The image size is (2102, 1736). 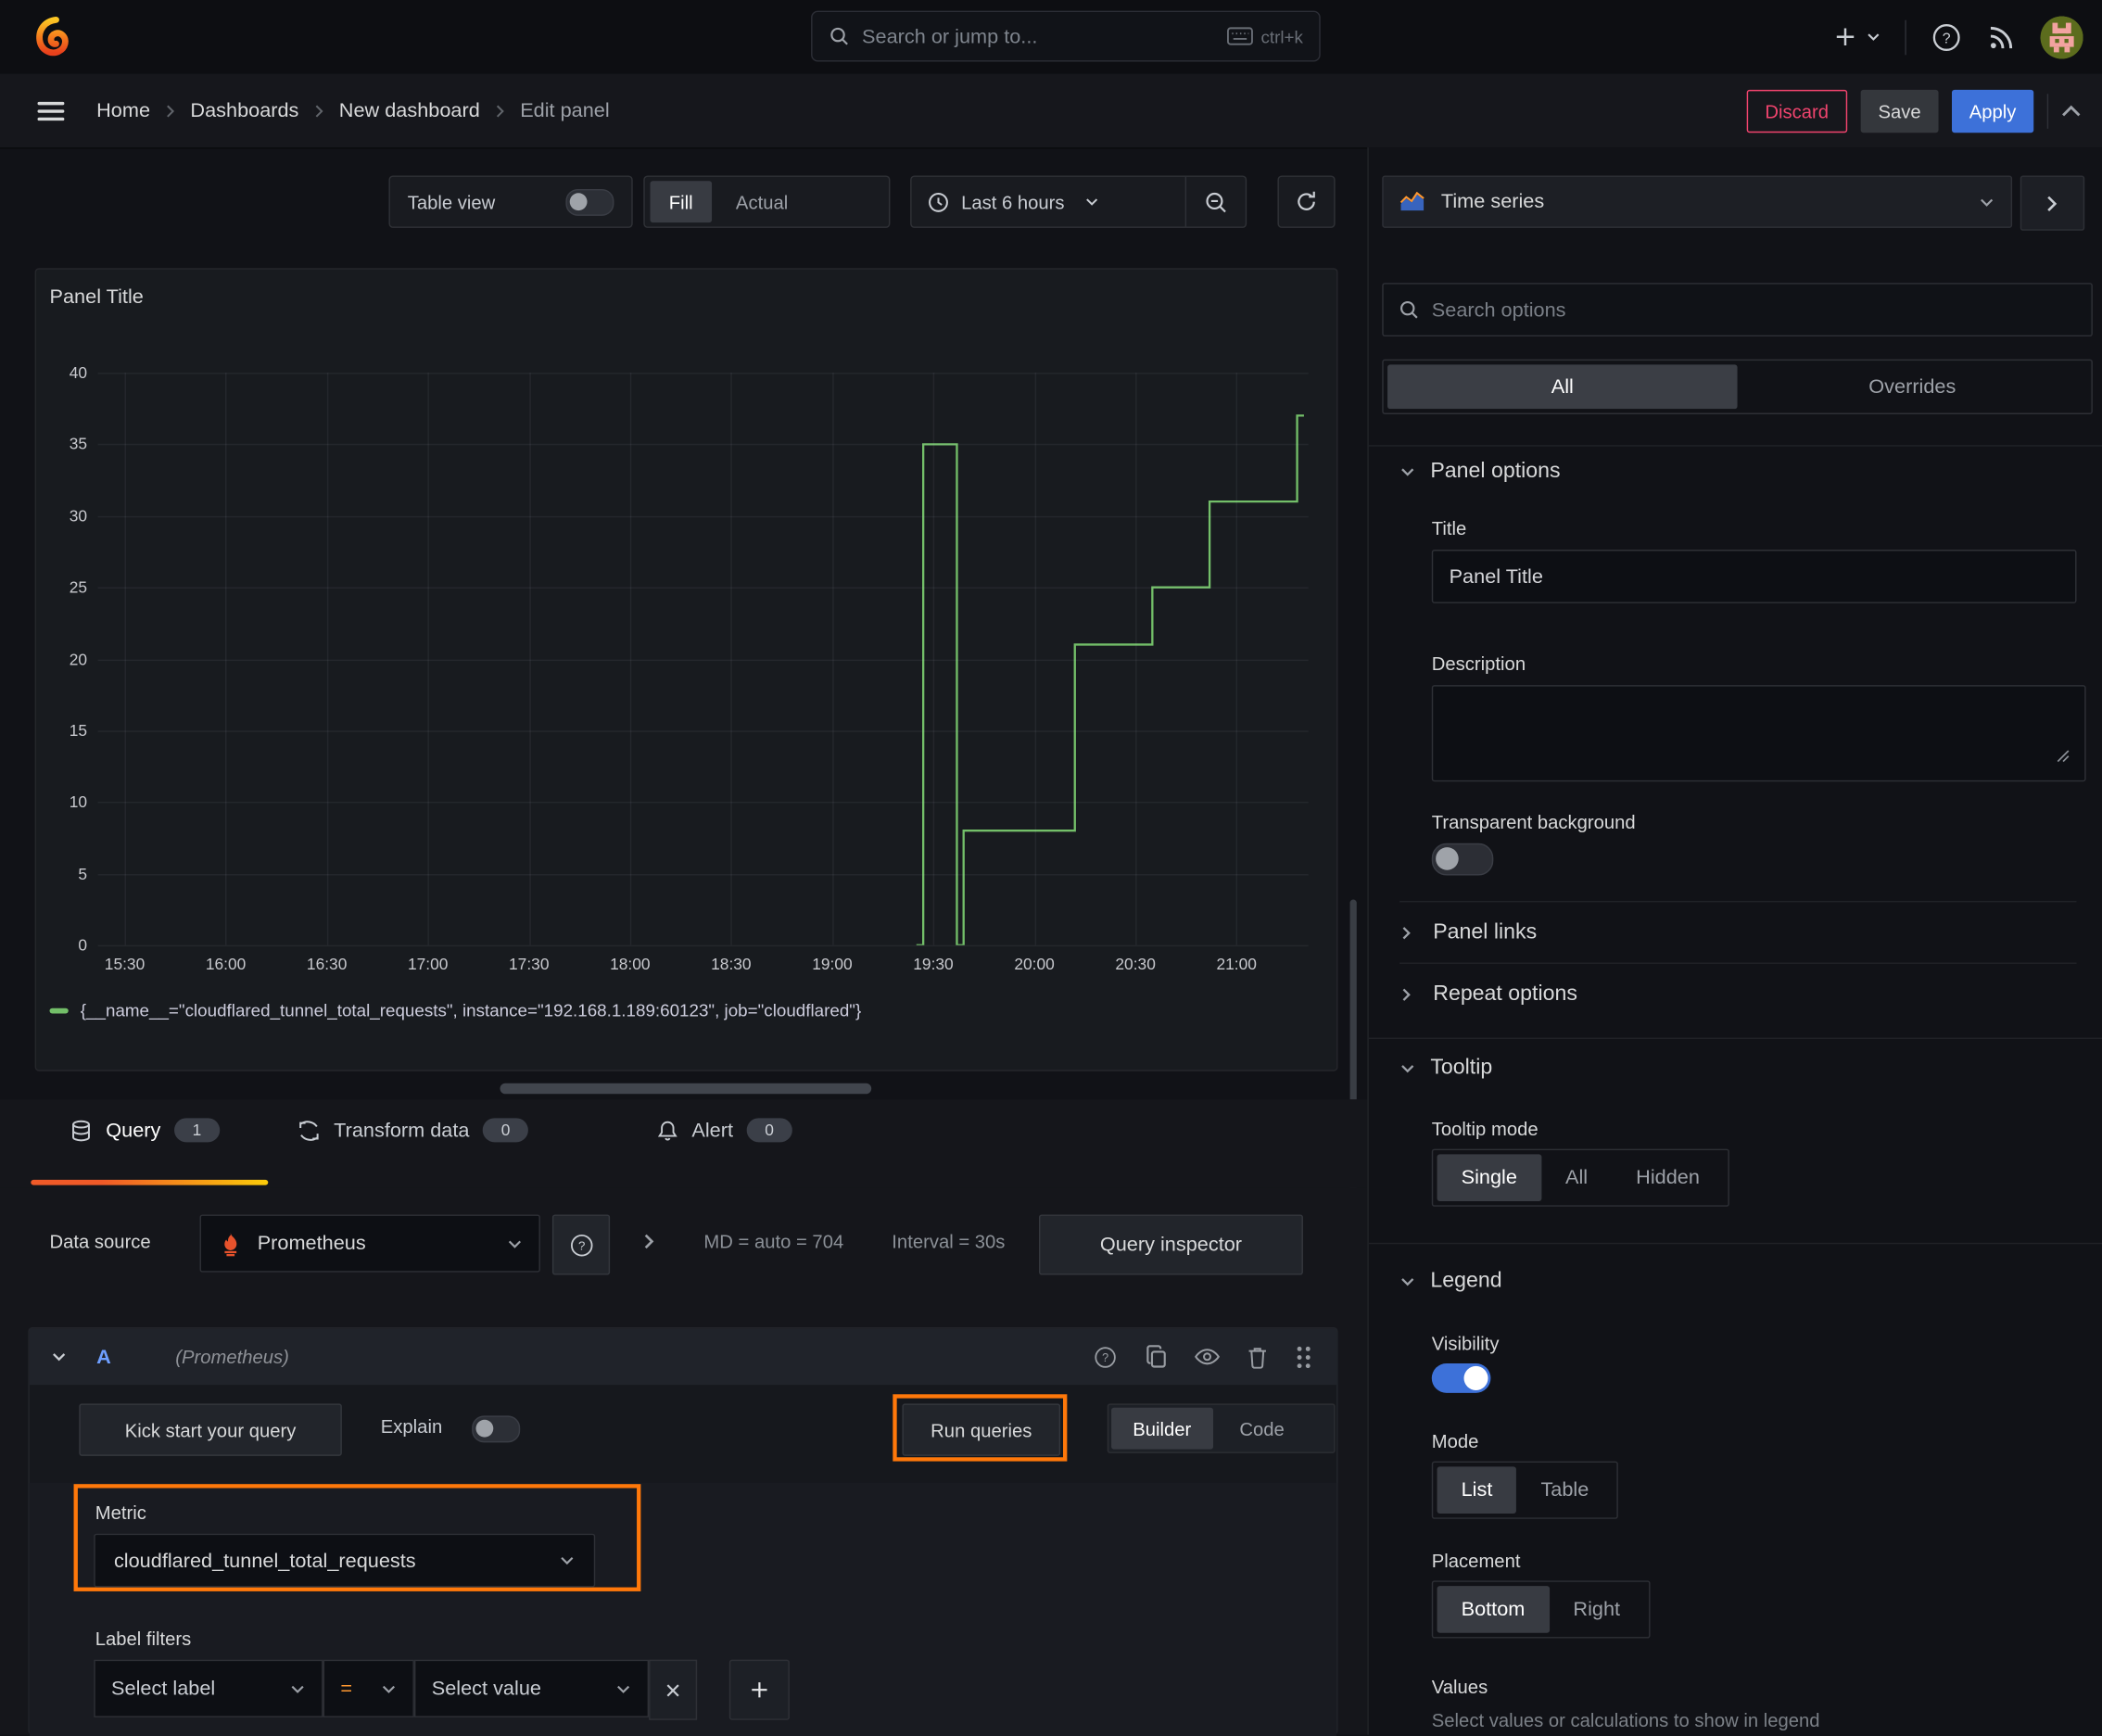 I want to click on rss-icon, so click(x=2001, y=37).